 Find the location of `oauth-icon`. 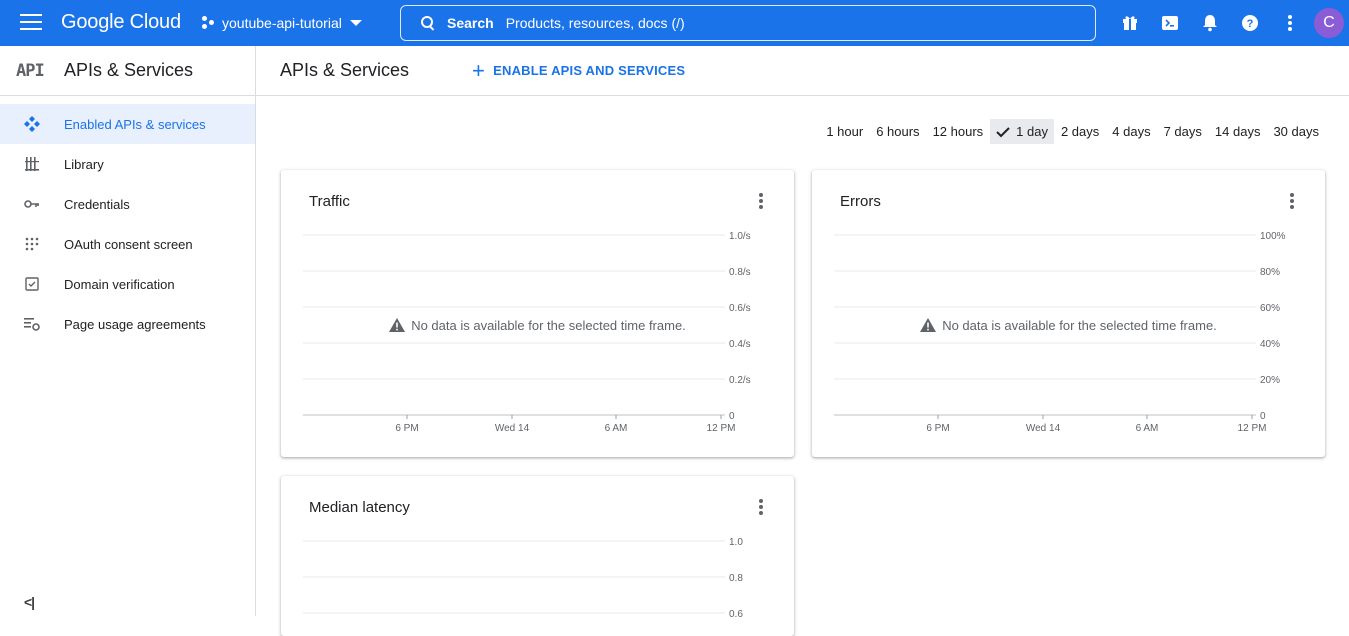

oauth-icon is located at coordinates (32, 244).